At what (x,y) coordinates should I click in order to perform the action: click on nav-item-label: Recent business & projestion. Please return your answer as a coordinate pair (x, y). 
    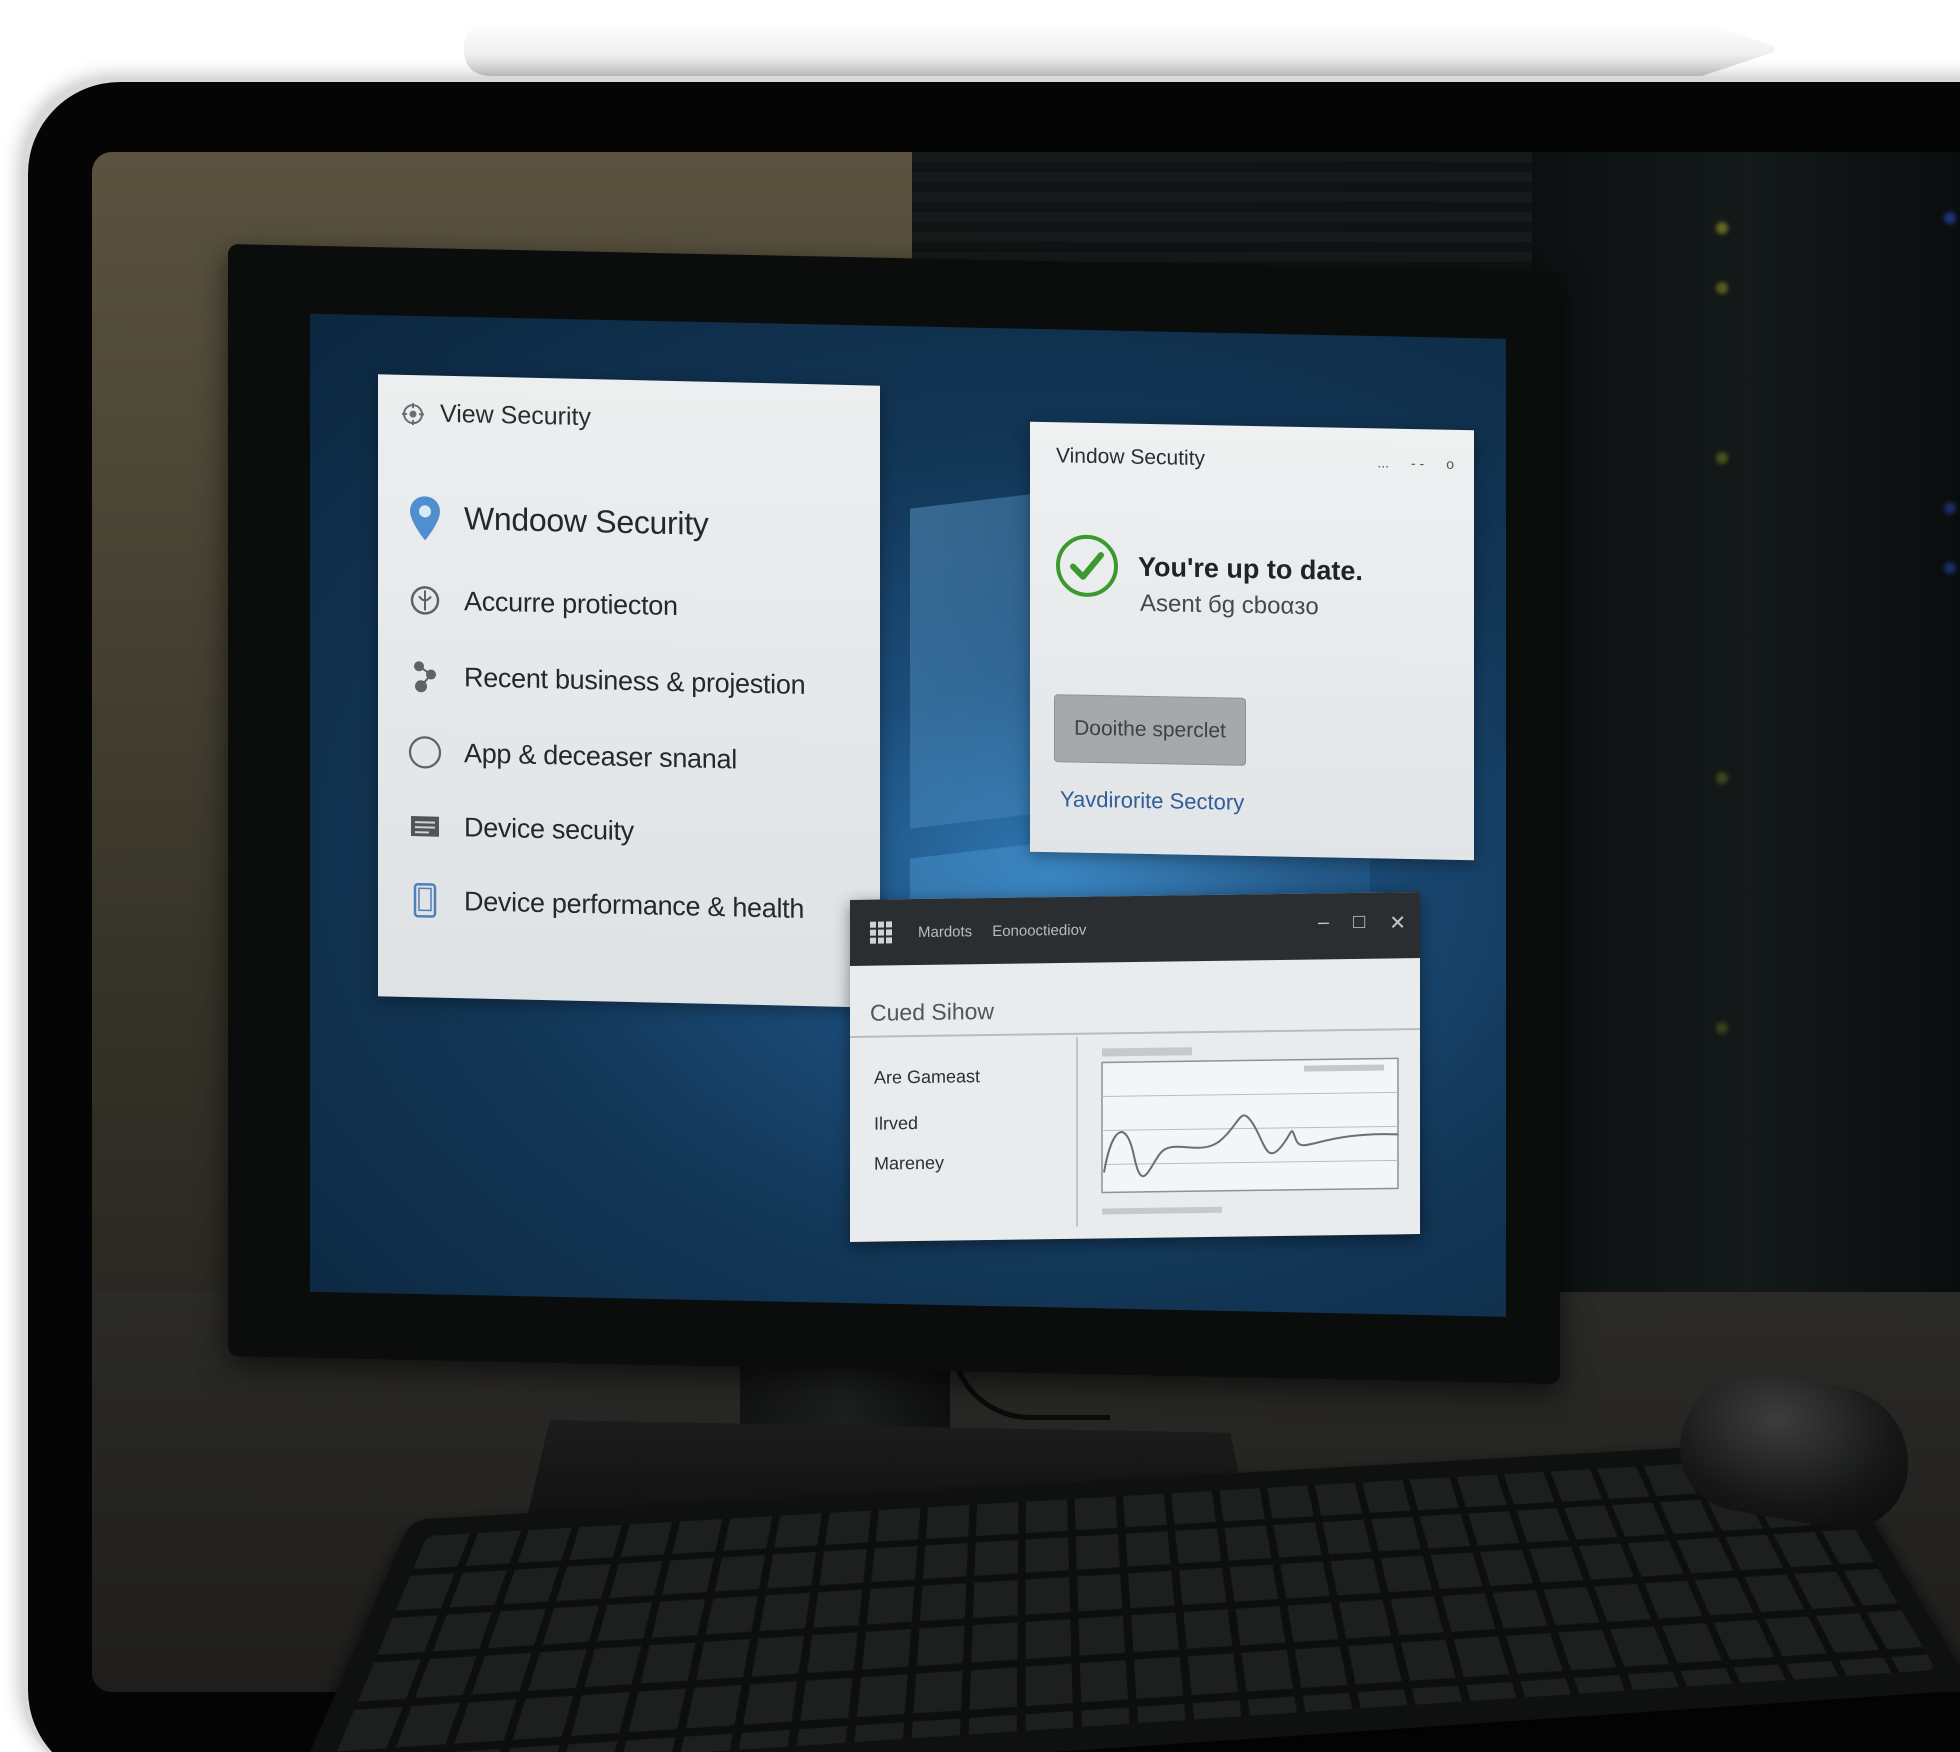
    Looking at the image, I should click on (635, 680).